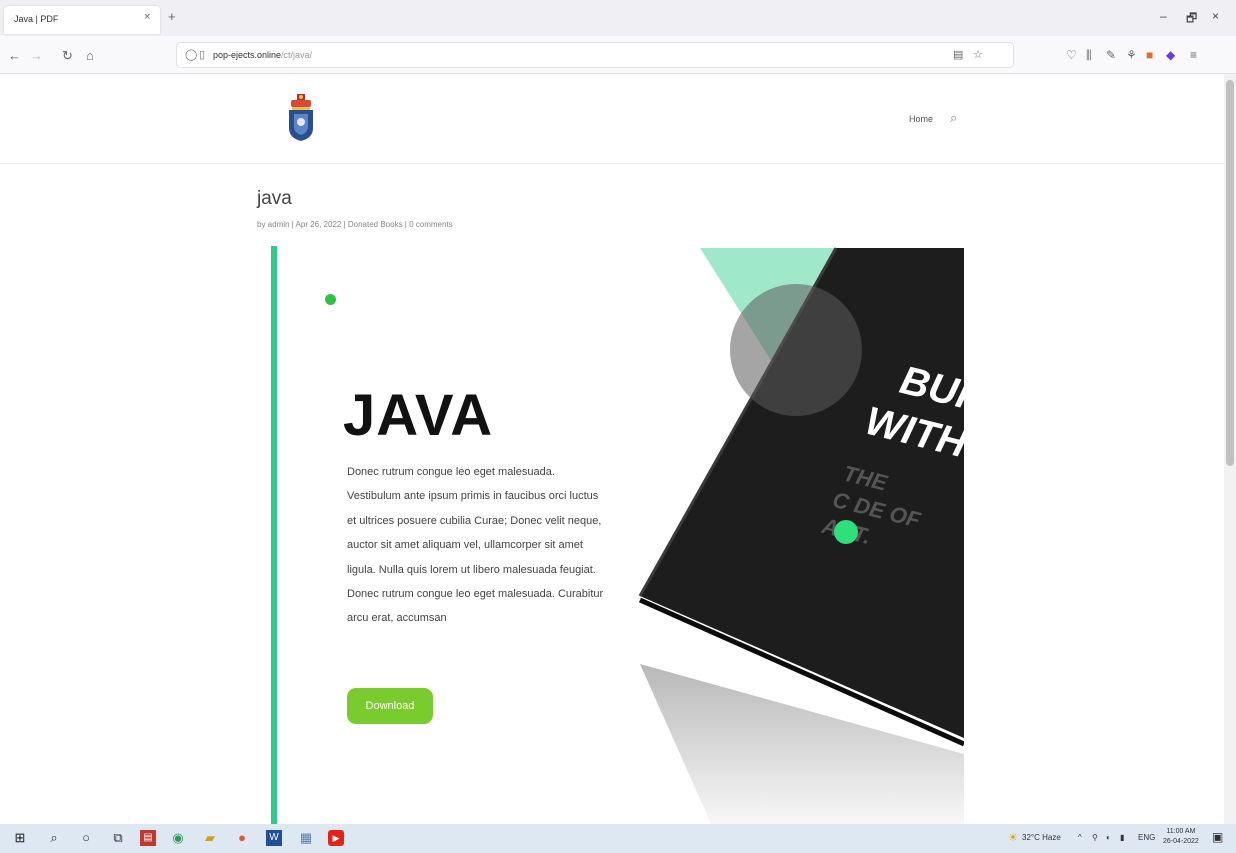  What do you see at coordinates (262, 55) in the screenshot?
I see `url-text: pop-ejects.online/ct/java/` at bounding box center [262, 55].